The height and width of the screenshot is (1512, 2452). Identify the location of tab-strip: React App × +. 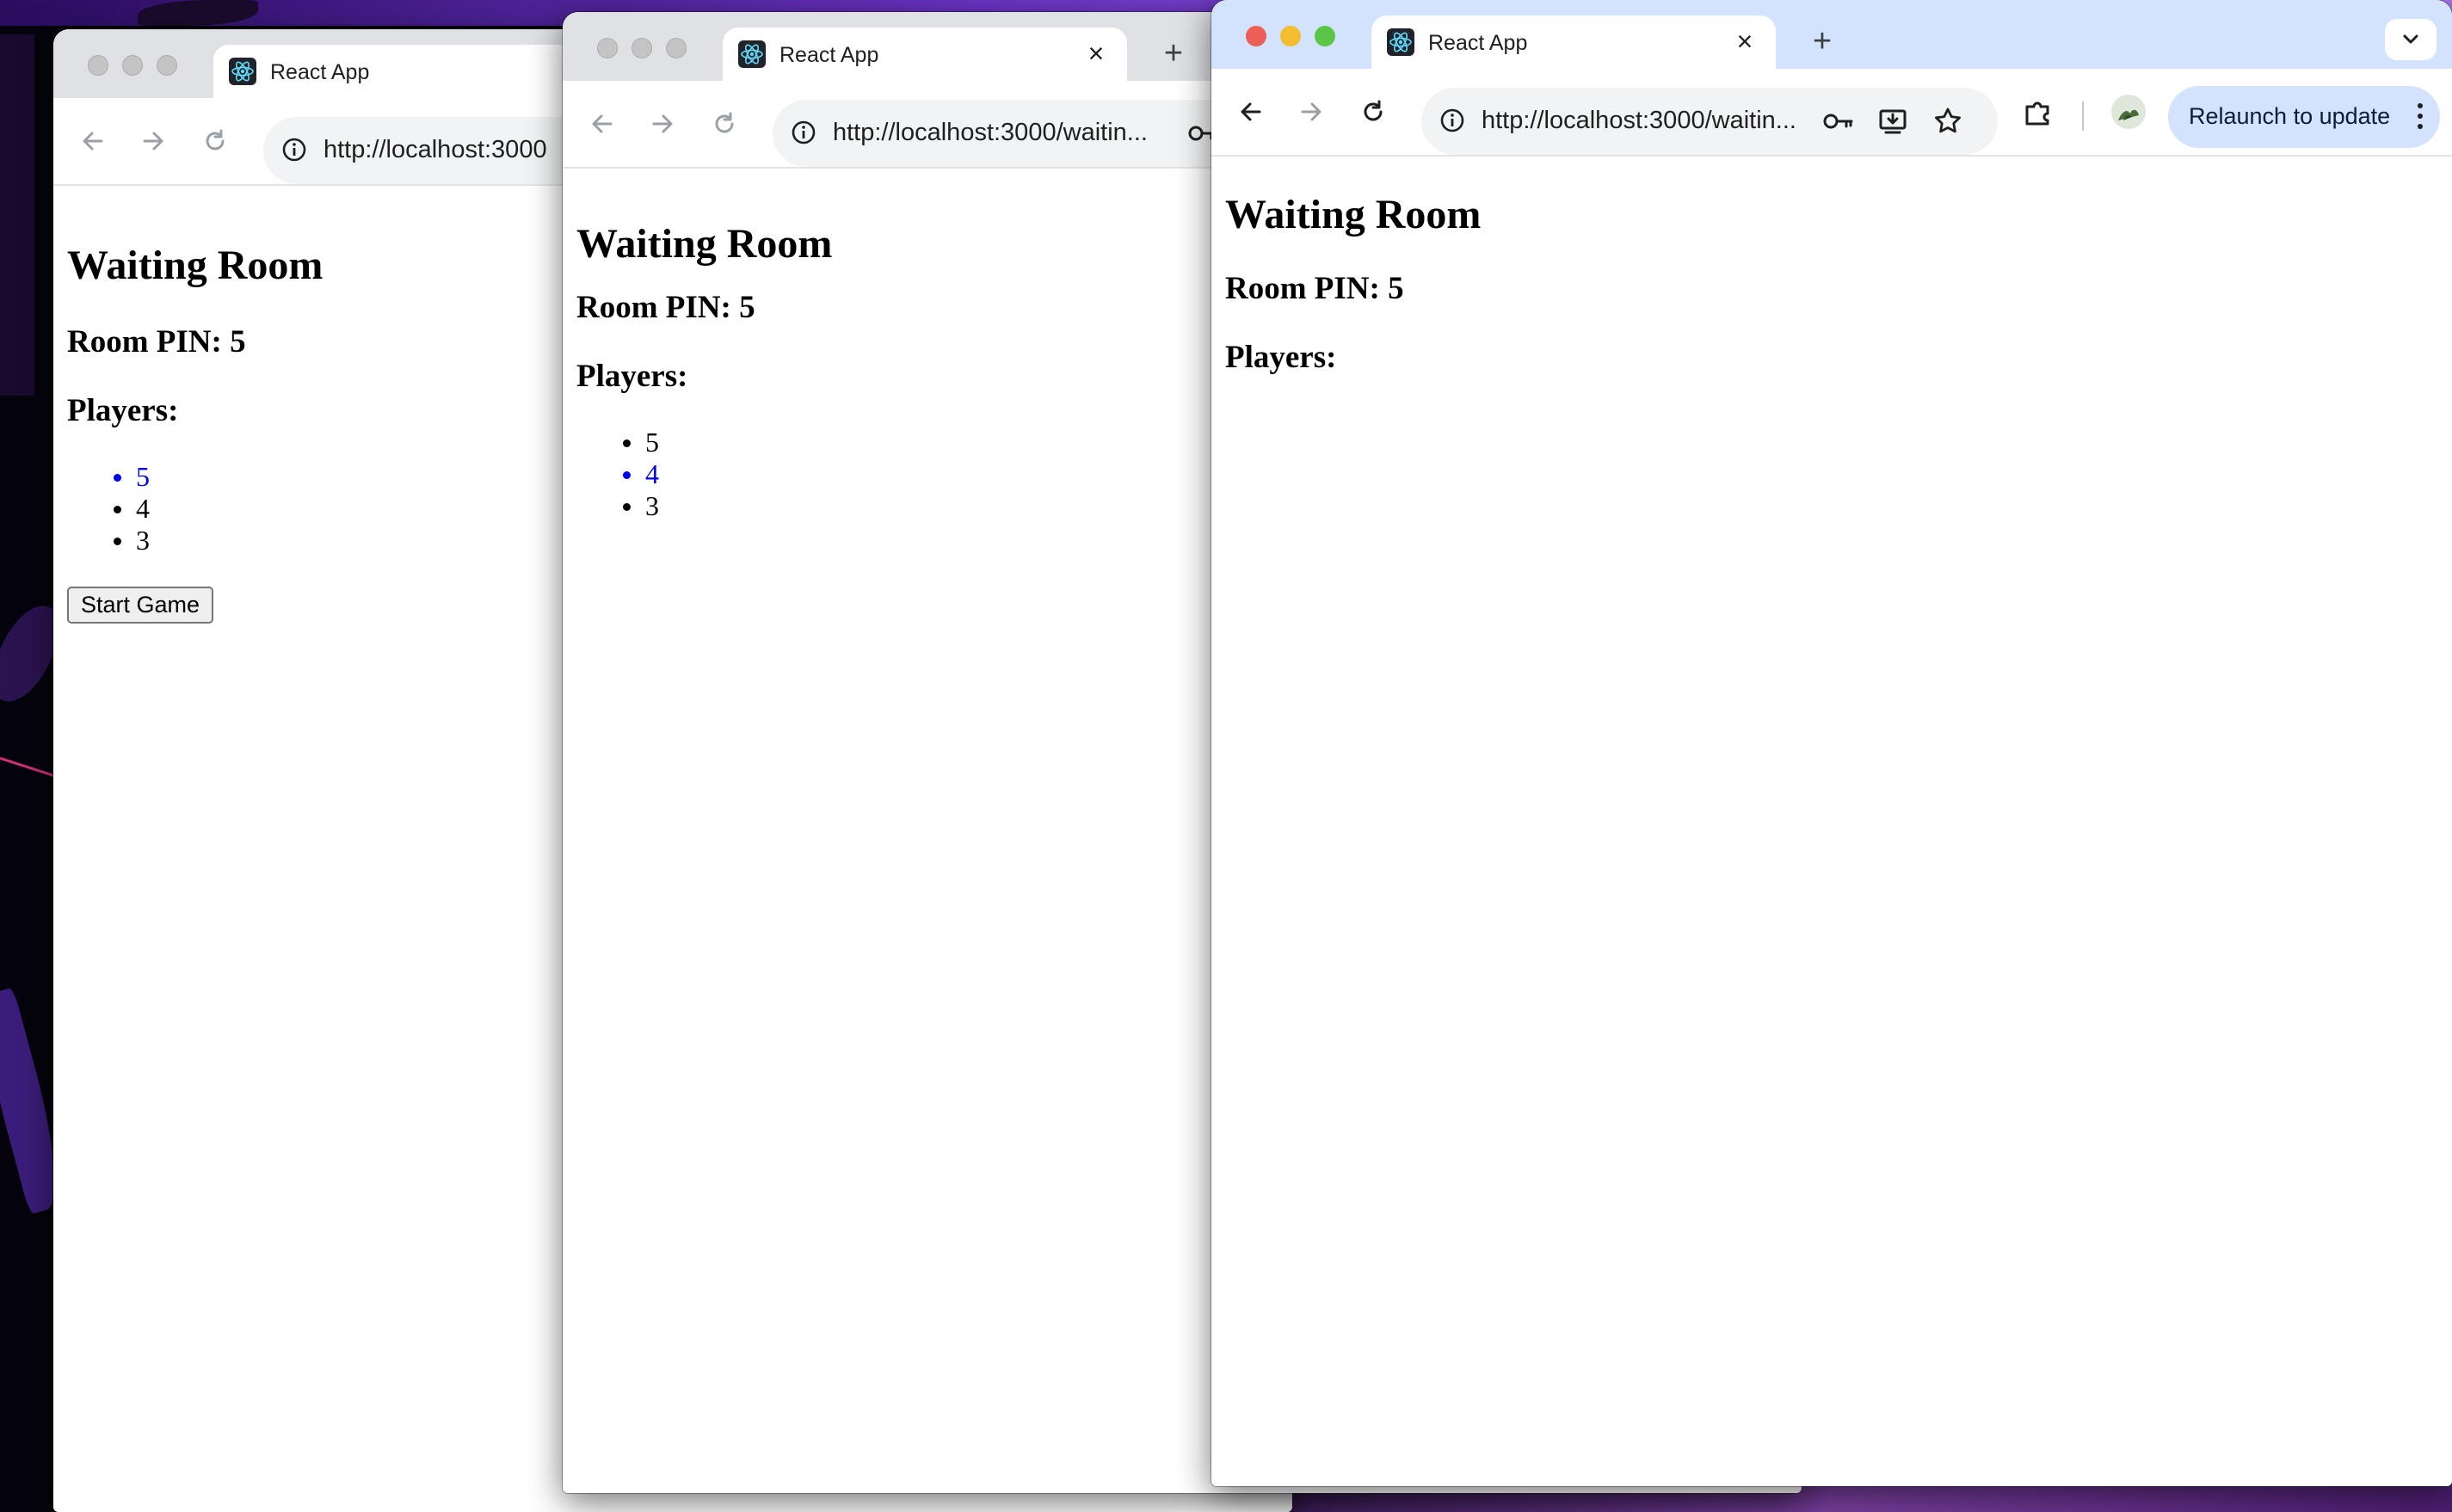
(1831, 34).